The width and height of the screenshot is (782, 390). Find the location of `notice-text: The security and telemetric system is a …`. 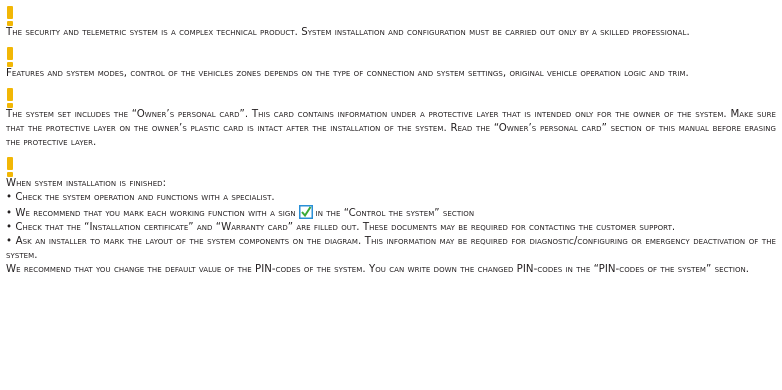

notice-text: The security and telemetric system is a … is located at coordinates (348, 32).